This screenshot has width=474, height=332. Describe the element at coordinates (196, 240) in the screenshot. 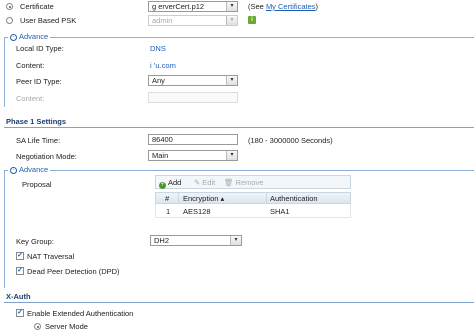

I see `key-group-select: DH2 ▾` at that location.